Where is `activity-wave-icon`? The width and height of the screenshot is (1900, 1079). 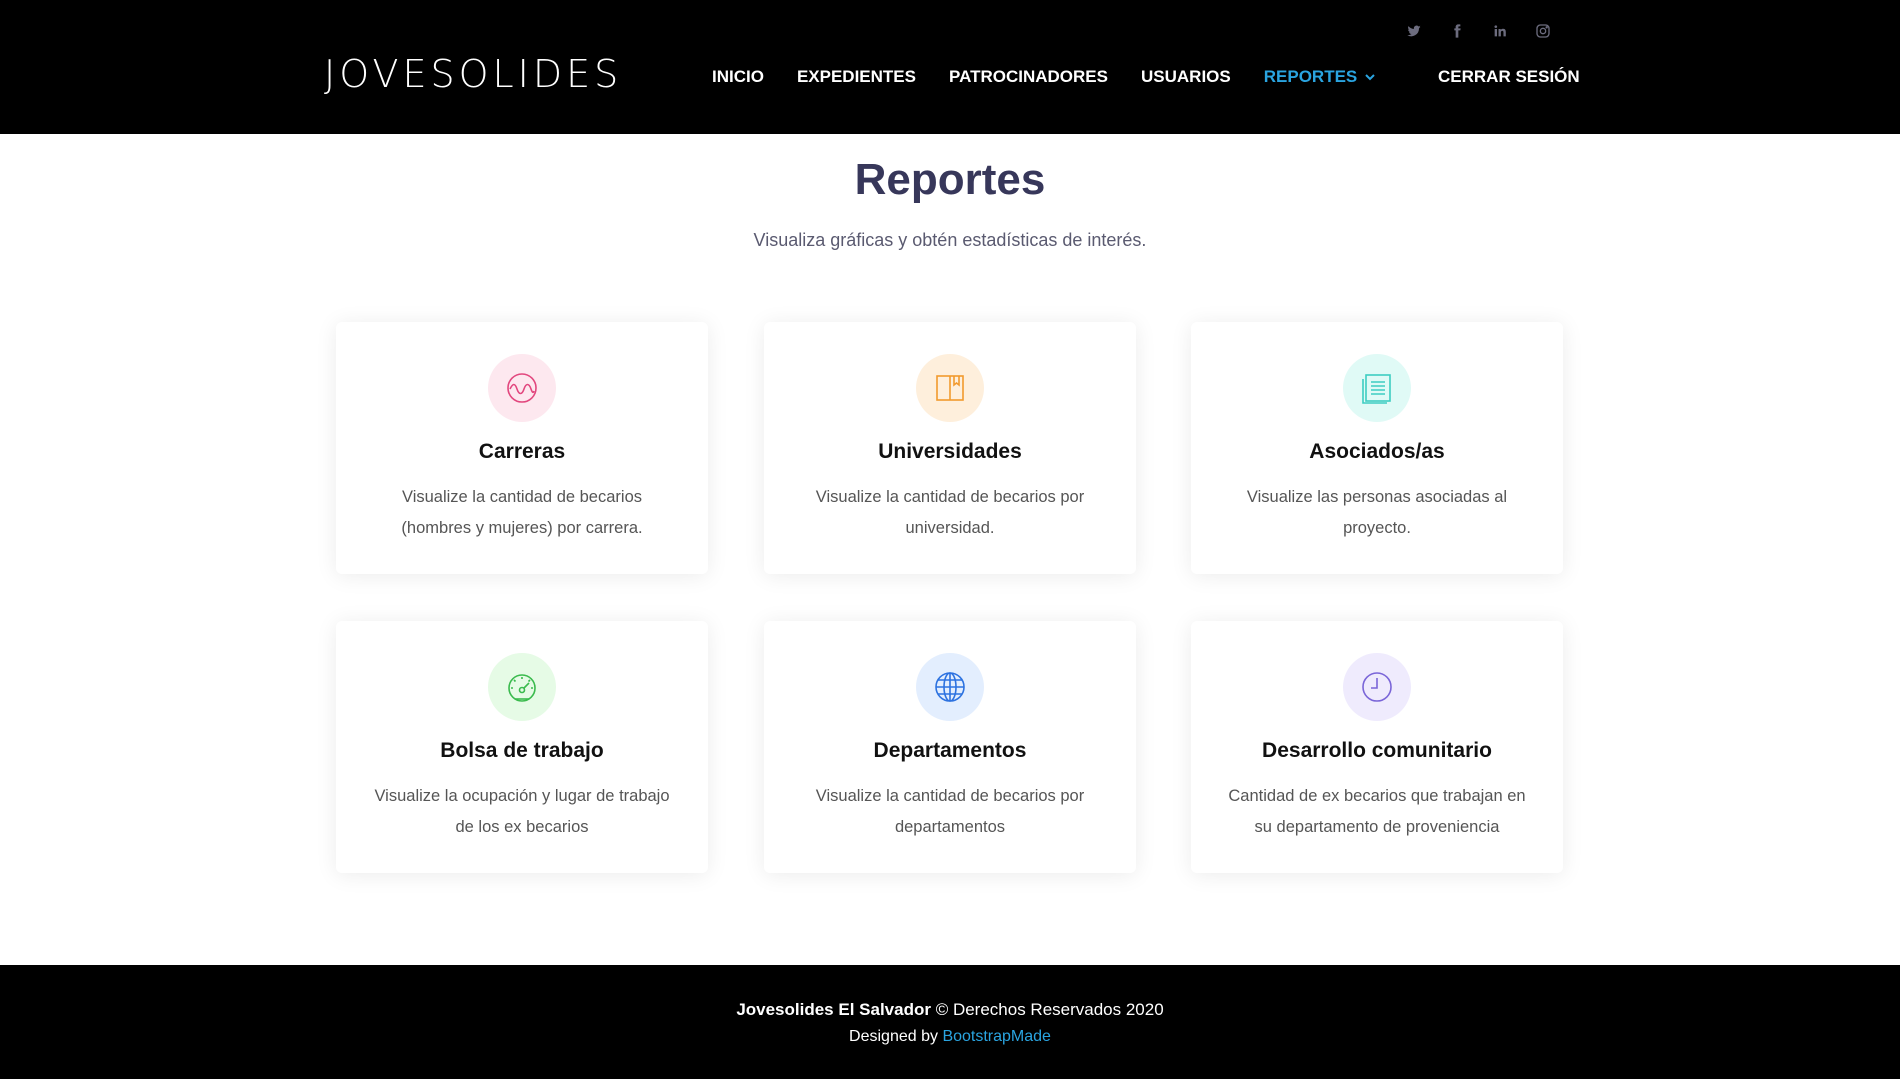
activity-wave-icon is located at coordinates (522, 388).